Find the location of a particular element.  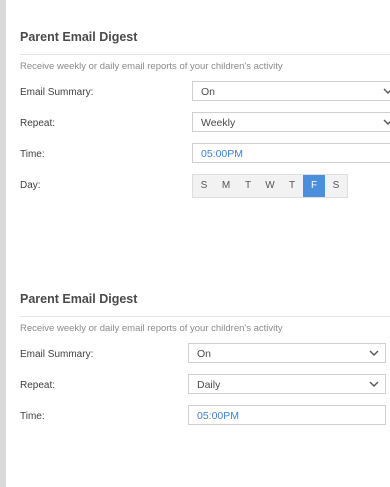

repeat-value: Weekly is located at coordinates (218, 123).